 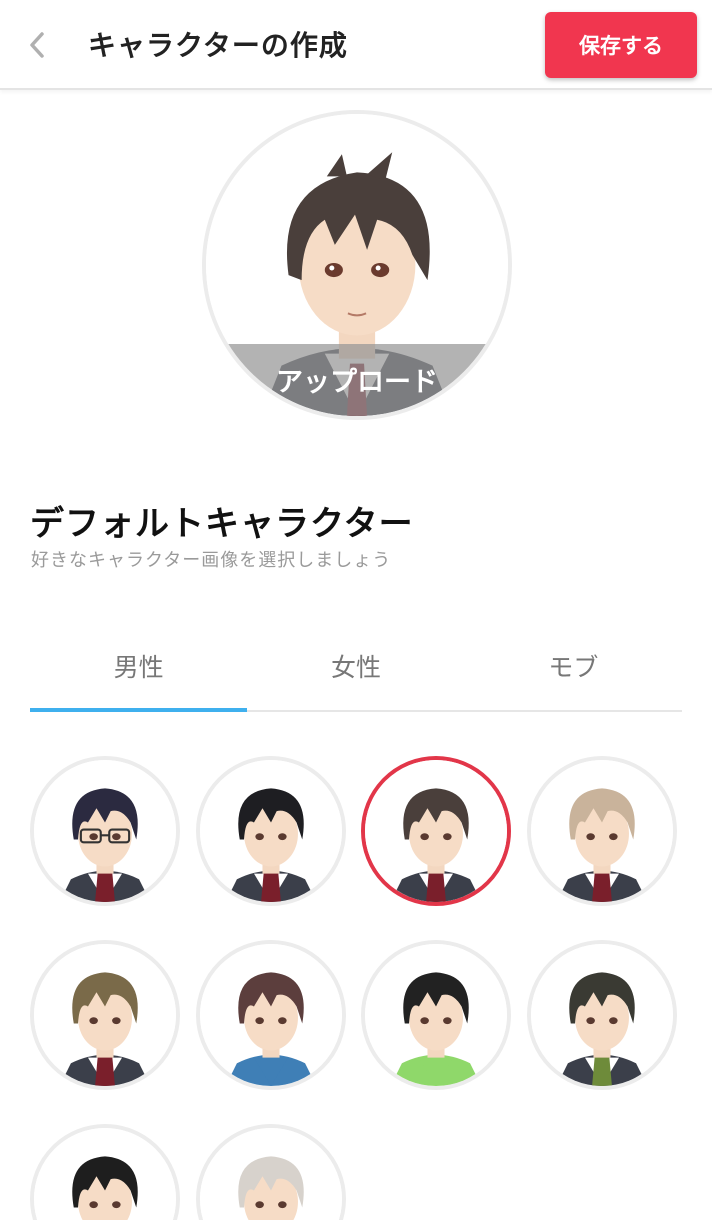 What do you see at coordinates (357, 379) in the screenshot?
I see `upload-label: アップロード` at bounding box center [357, 379].